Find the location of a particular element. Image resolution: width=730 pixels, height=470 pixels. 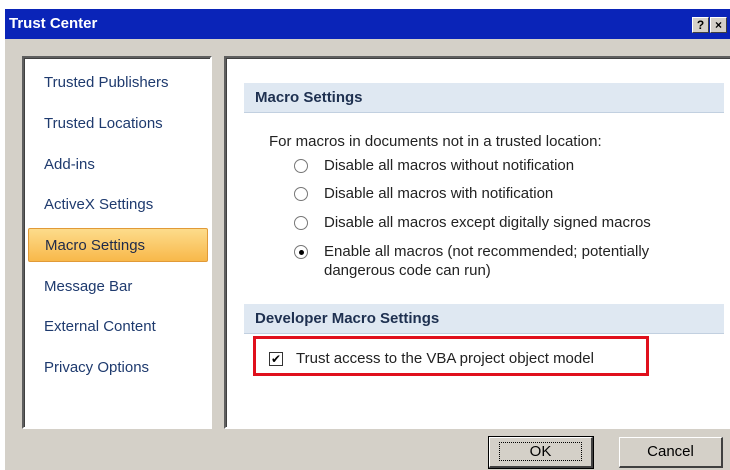

macro-settings-header: Macro Settings is located at coordinates (484, 98).